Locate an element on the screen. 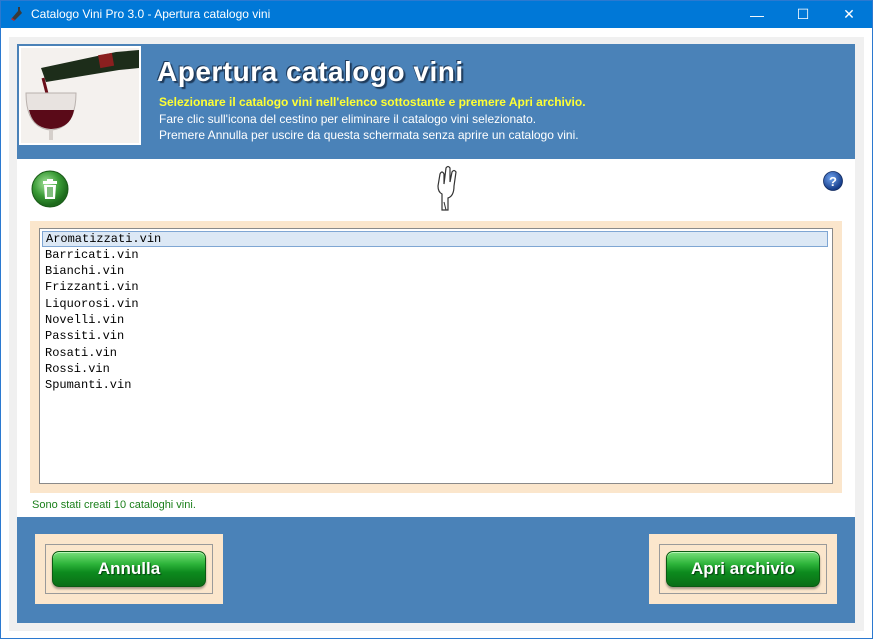  minimize-icon: — is located at coordinates (757, 14).